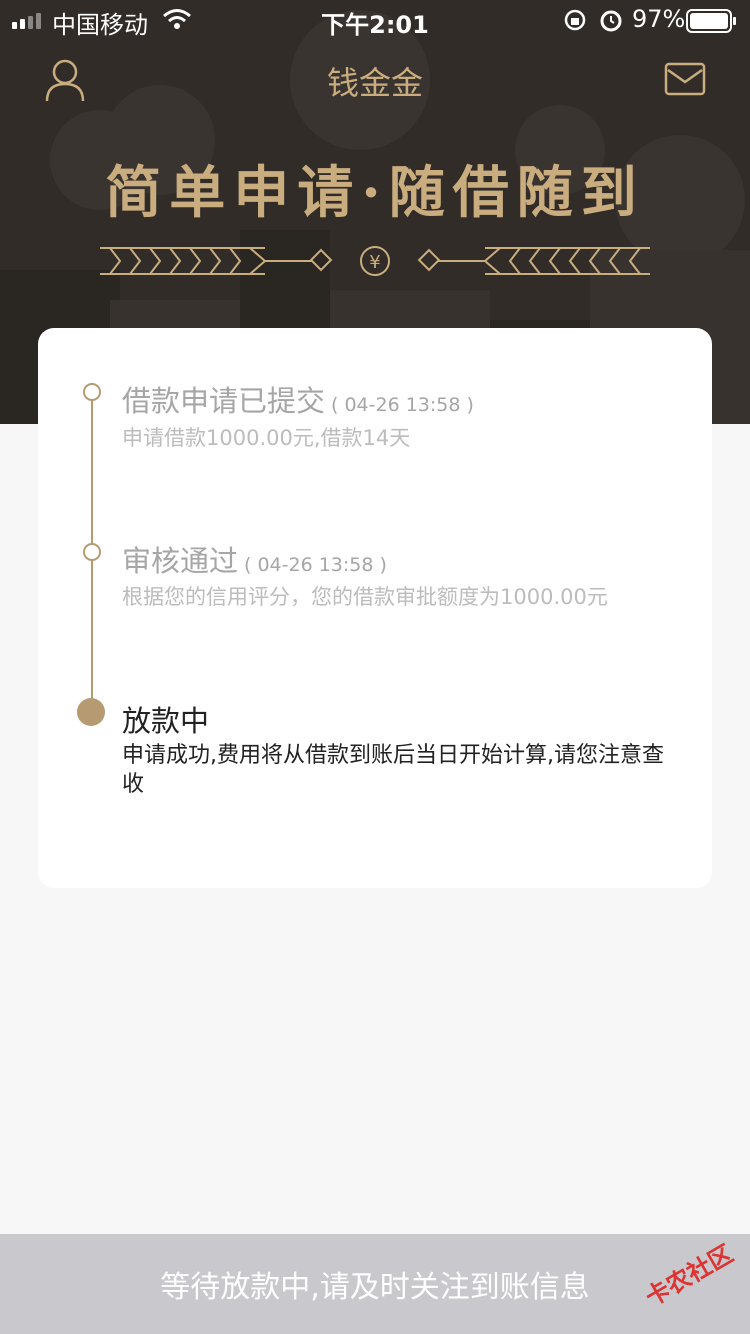  Describe the element at coordinates (92, 392) in the screenshot. I see `step-1-dot` at that location.